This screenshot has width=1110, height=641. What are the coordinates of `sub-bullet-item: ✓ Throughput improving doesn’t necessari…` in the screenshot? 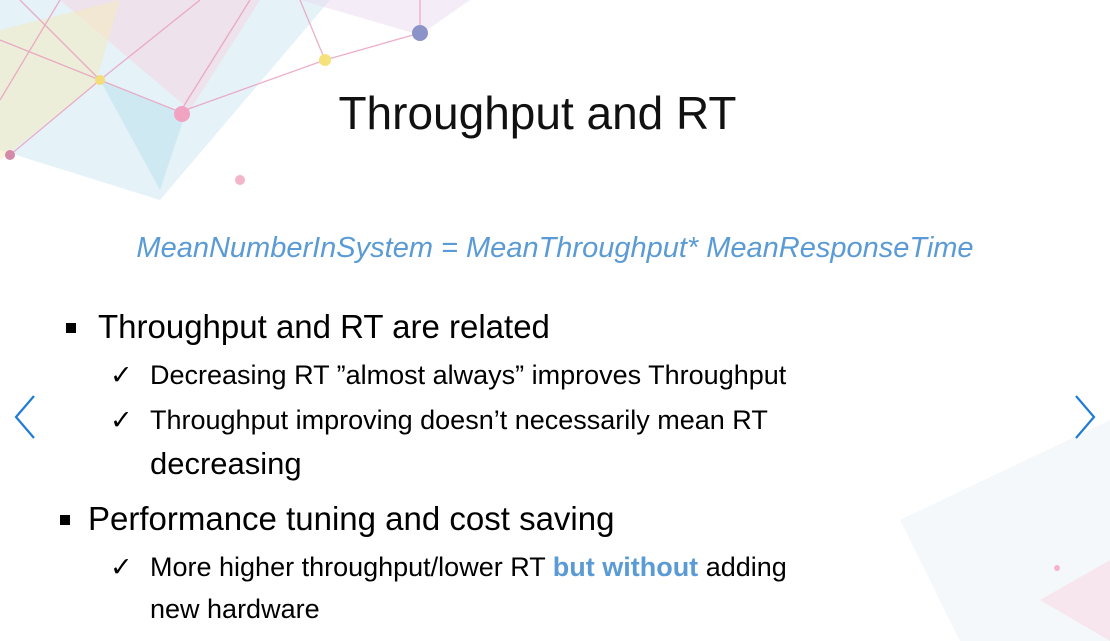 It's located at (439, 420).